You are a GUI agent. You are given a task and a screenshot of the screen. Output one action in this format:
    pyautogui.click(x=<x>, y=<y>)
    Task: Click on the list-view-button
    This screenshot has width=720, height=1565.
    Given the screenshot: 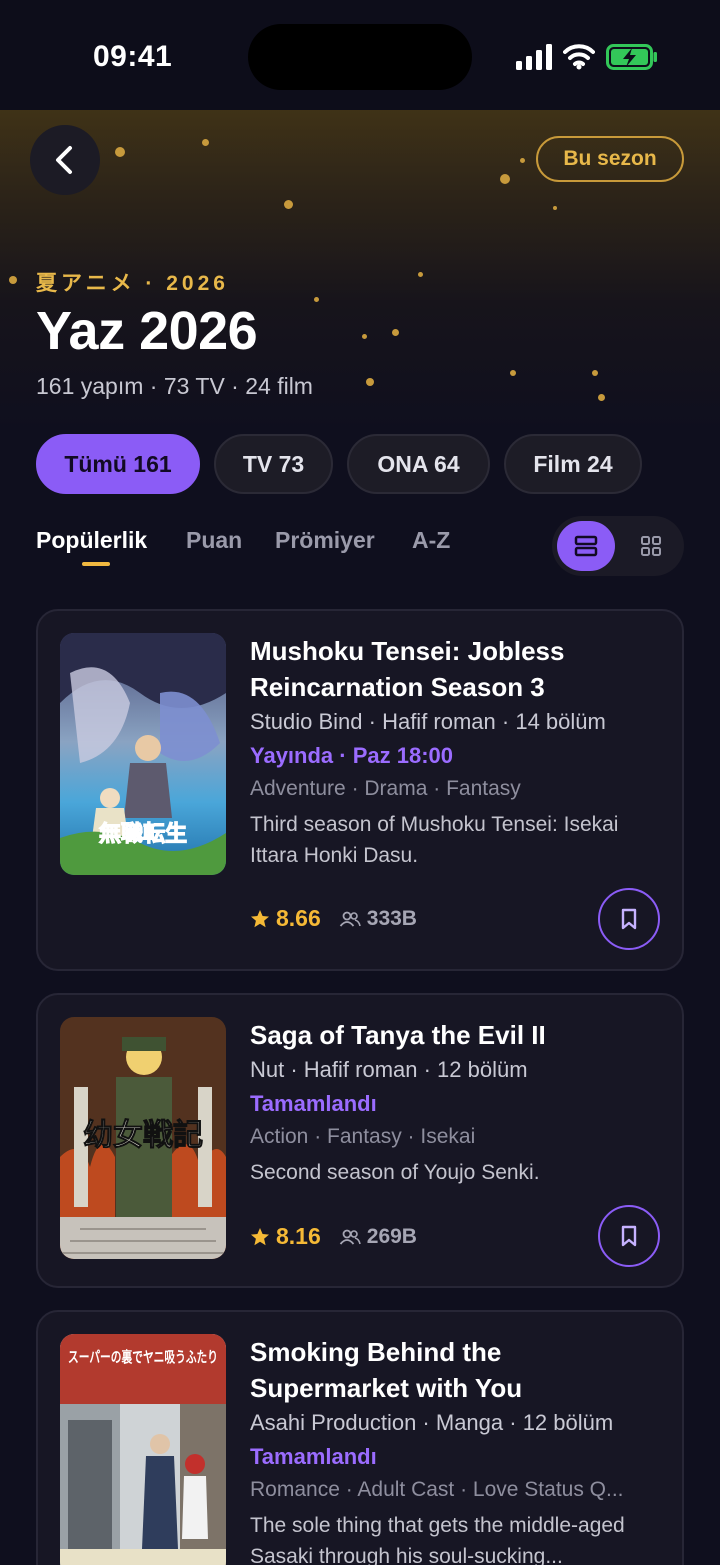 What is the action you would take?
    pyautogui.click(x=586, y=546)
    